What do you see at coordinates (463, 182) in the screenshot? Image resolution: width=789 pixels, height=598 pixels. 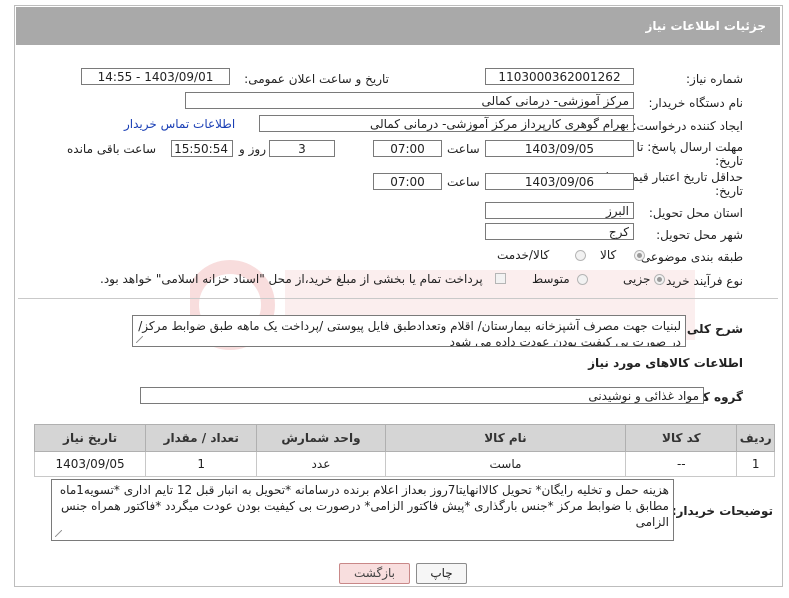 I see `validity-time-label: ساعت` at bounding box center [463, 182].